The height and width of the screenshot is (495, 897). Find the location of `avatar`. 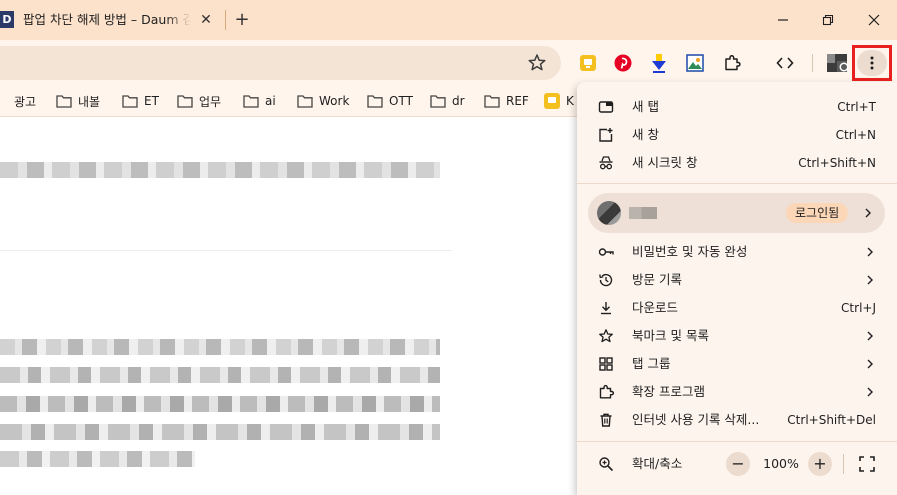

avatar is located at coordinates (609, 213).